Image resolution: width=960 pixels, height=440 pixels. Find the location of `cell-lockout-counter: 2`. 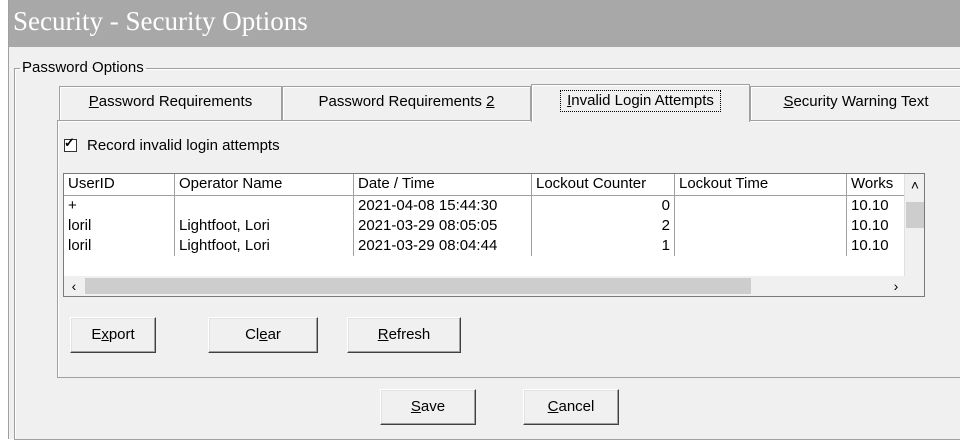

cell-lockout-counter: 2 is located at coordinates (603, 226).